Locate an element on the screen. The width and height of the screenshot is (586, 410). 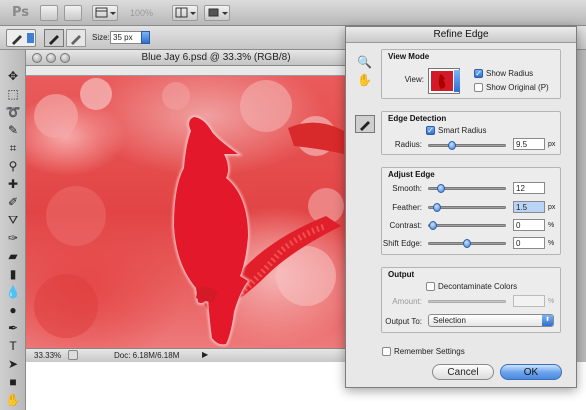
output-to-select: Selection ⬍ is located at coordinates (491, 320).